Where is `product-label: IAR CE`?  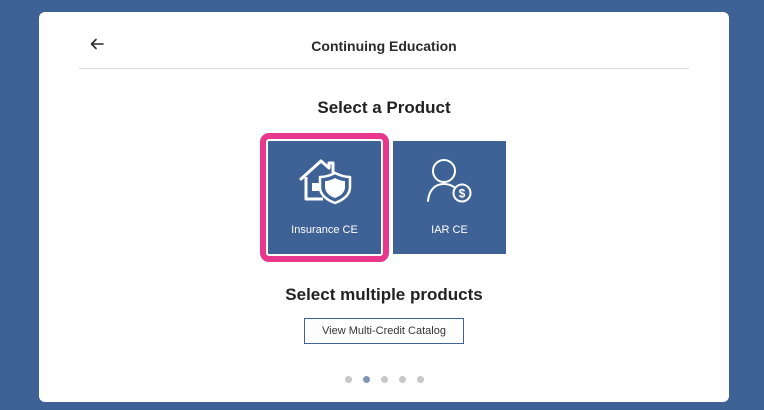 product-label: IAR CE is located at coordinates (449, 230).